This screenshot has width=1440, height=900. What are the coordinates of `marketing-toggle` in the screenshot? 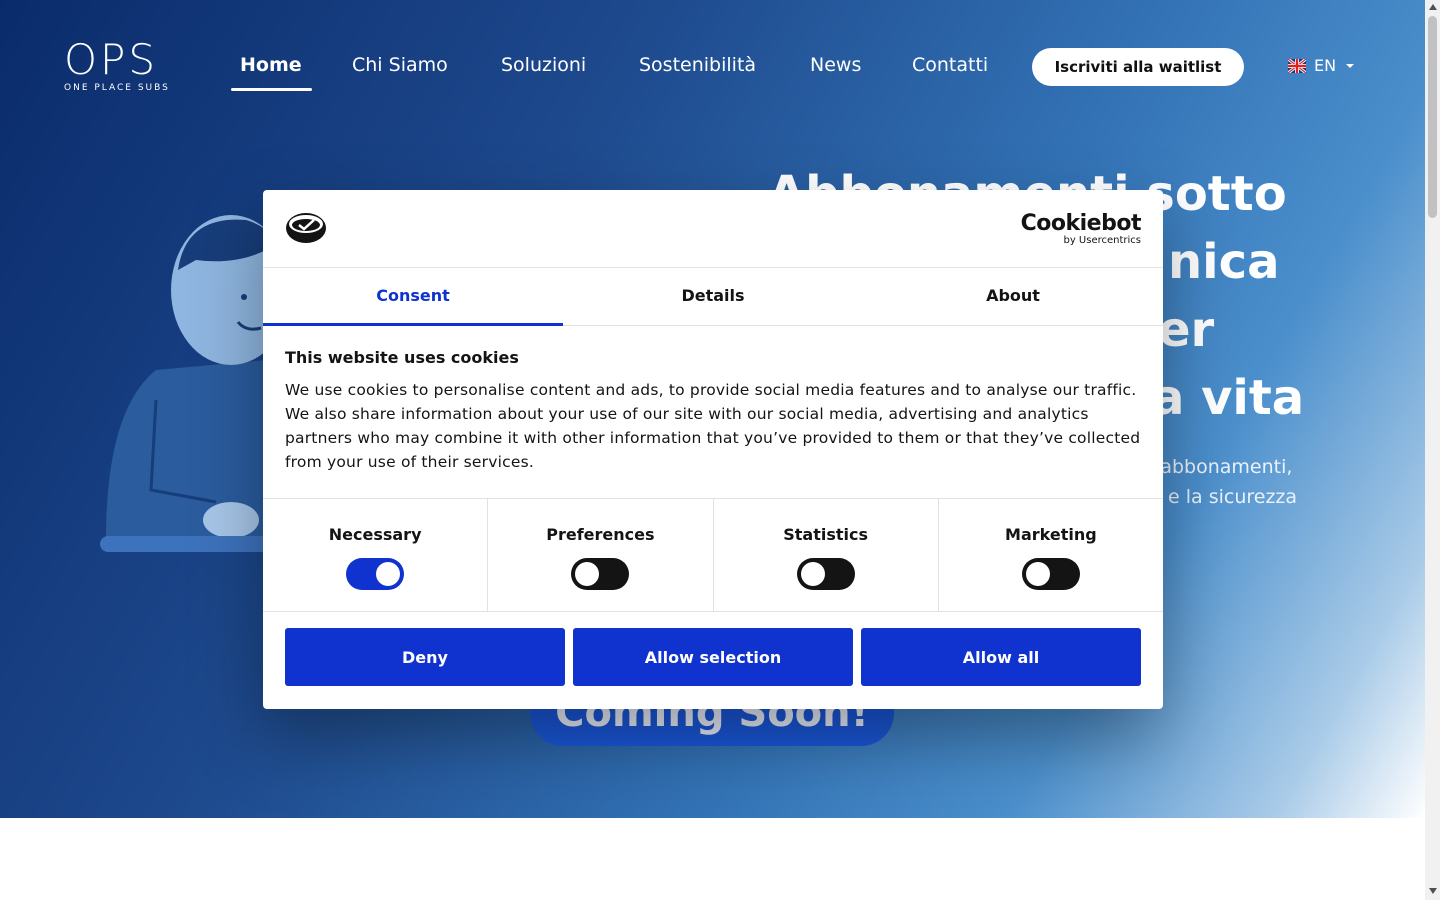 It's located at (1050, 574).